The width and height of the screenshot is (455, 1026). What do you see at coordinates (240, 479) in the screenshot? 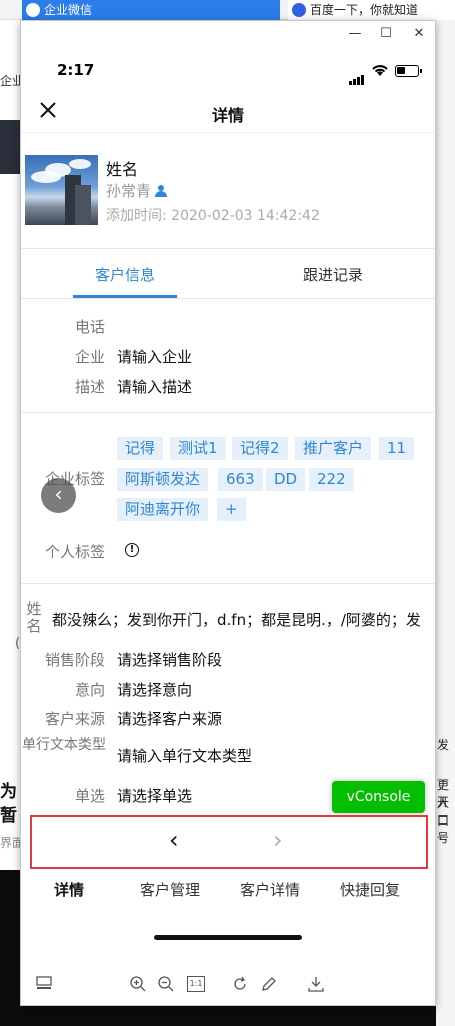
I see `tag-chip: 663` at bounding box center [240, 479].